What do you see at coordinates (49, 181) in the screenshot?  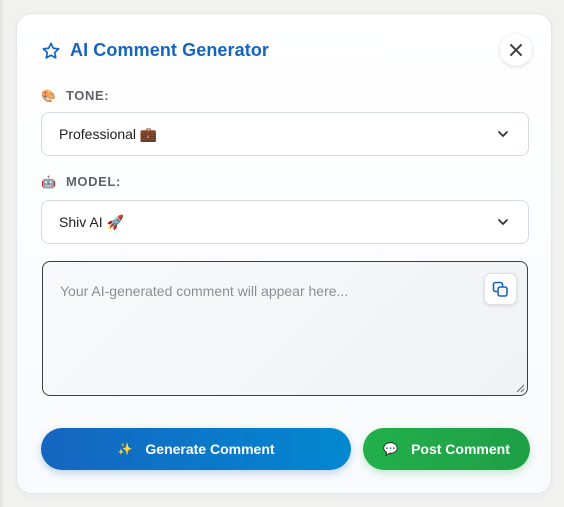 I see `robot-icon: 🤖` at bounding box center [49, 181].